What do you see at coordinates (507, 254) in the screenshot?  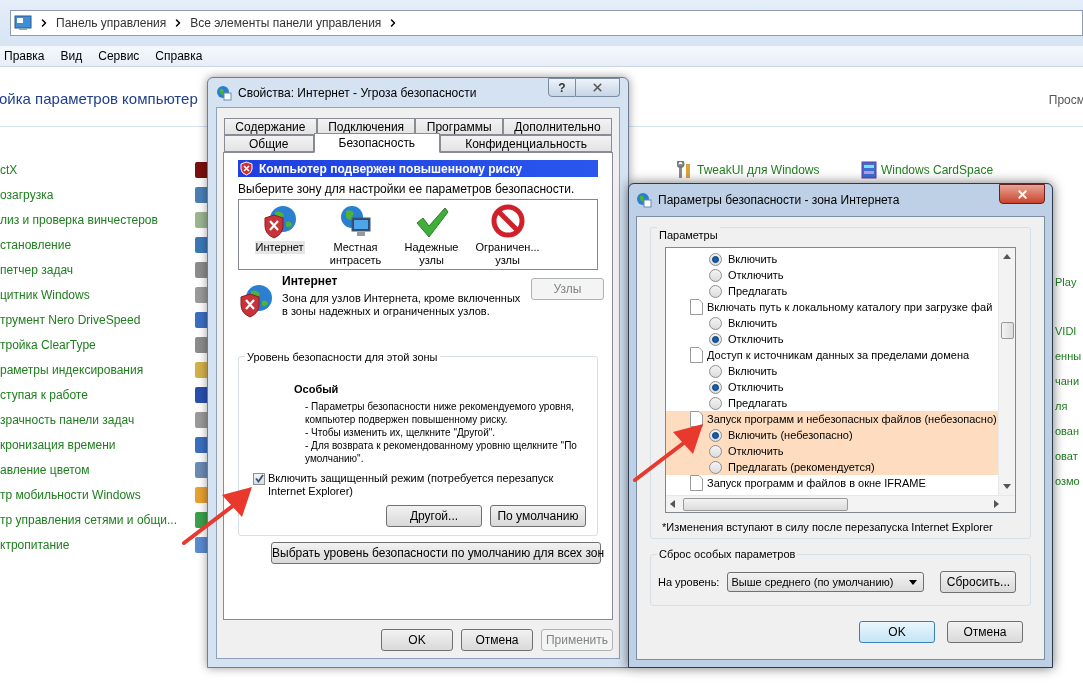 I see `zone-item: Ограничен... узлы` at bounding box center [507, 254].